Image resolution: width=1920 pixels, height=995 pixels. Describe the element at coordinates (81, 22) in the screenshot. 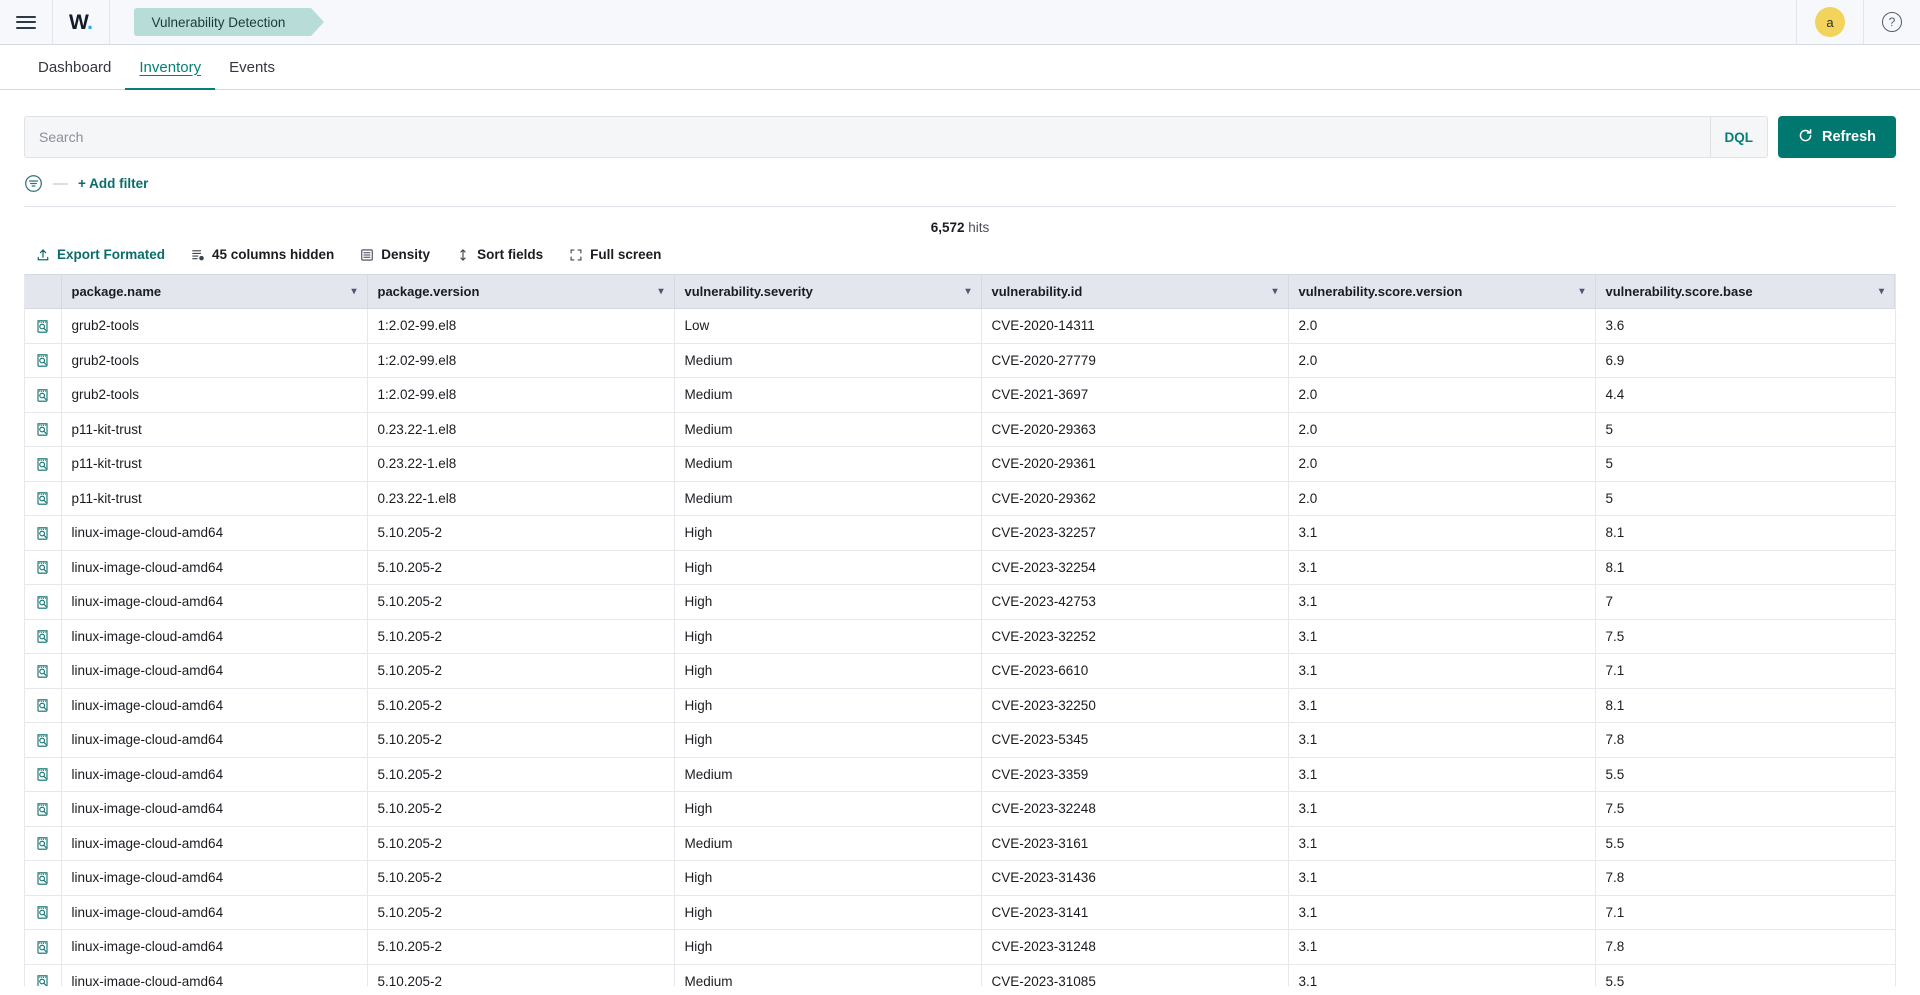

I see `app-logo: W.` at that location.